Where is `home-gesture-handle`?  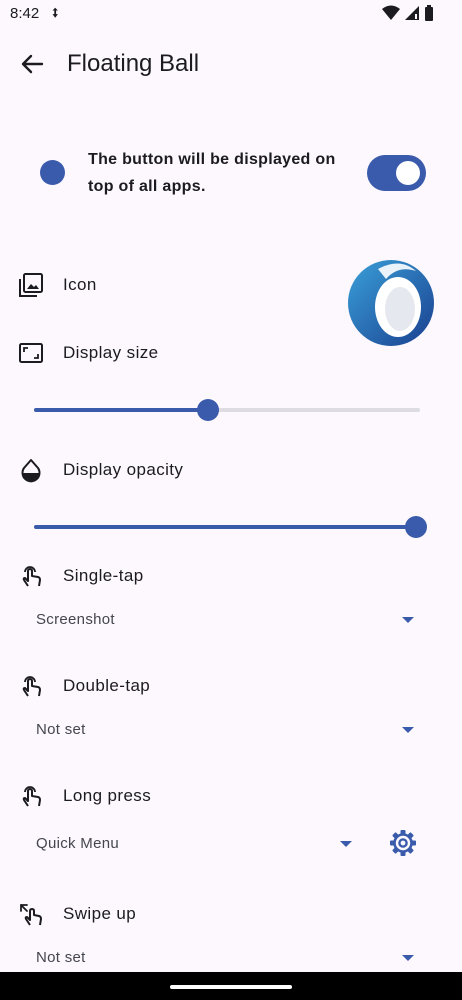 home-gesture-handle is located at coordinates (231, 987).